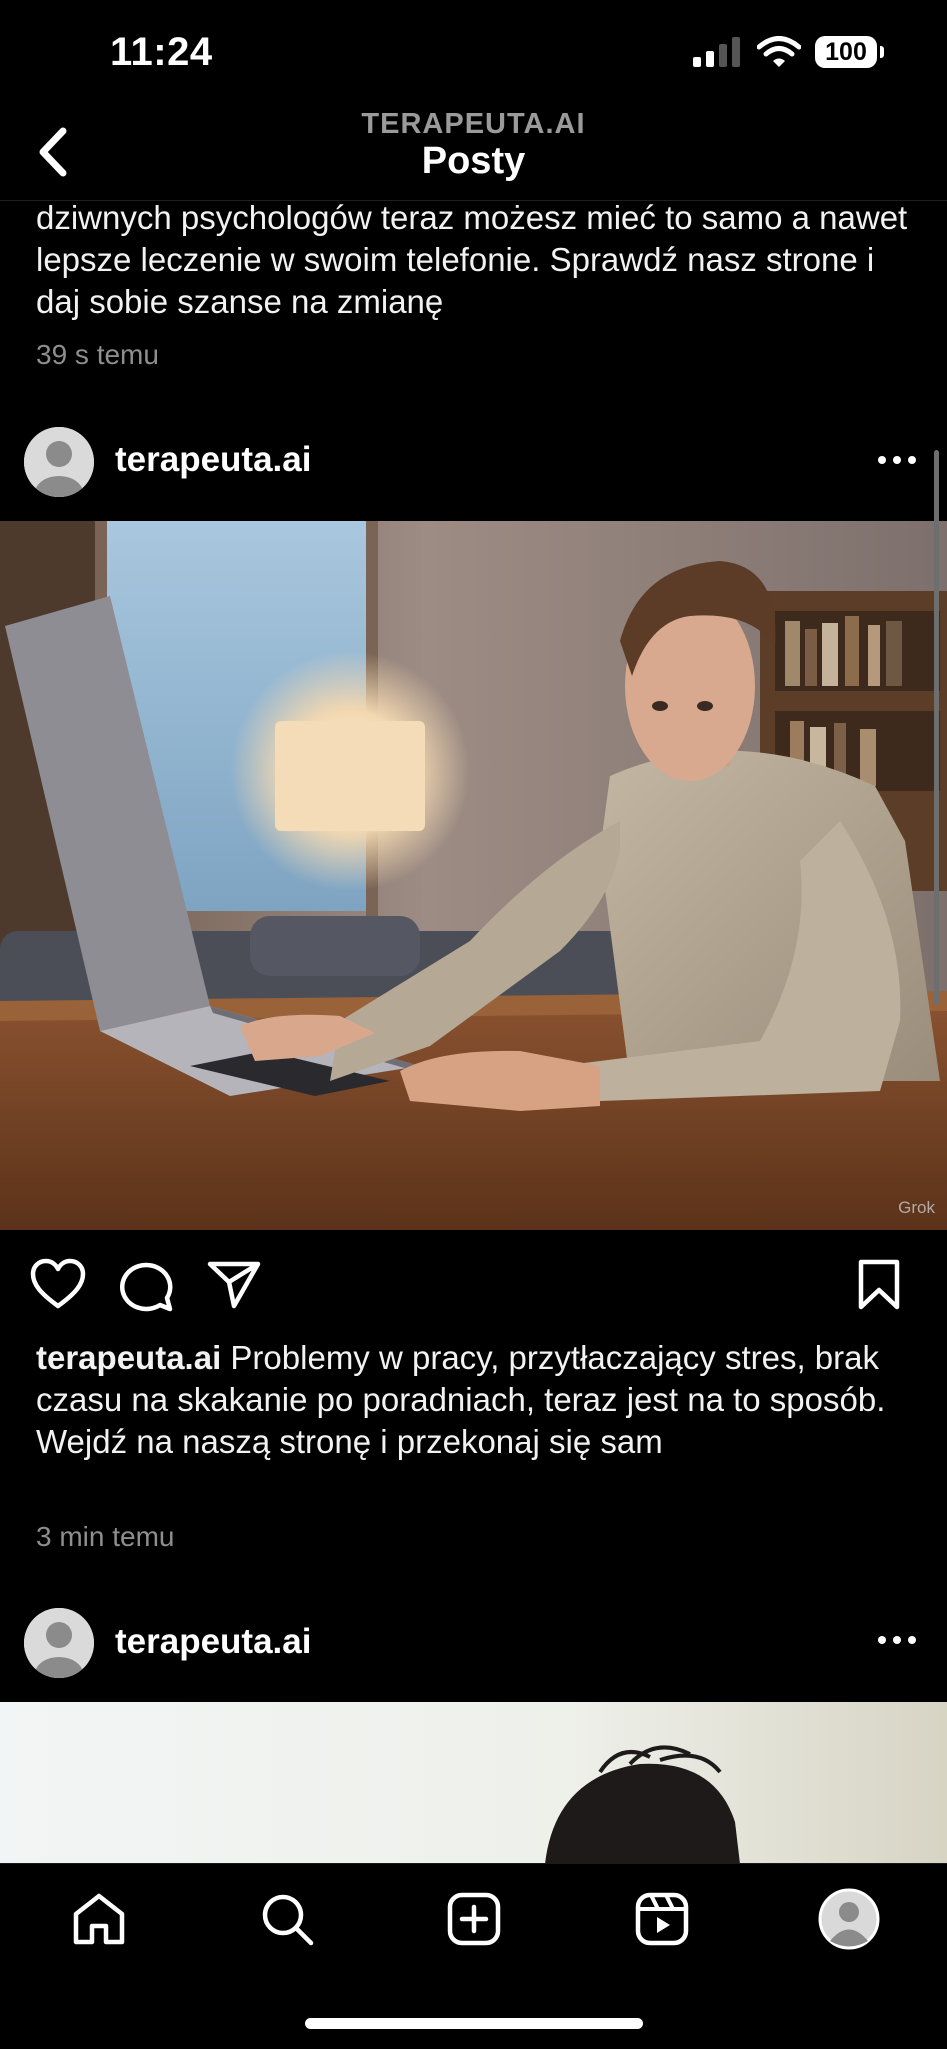 This screenshot has height=2049, width=947. Describe the element at coordinates (779, 51) in the screenshot. I see `wifi-icon` at that location.